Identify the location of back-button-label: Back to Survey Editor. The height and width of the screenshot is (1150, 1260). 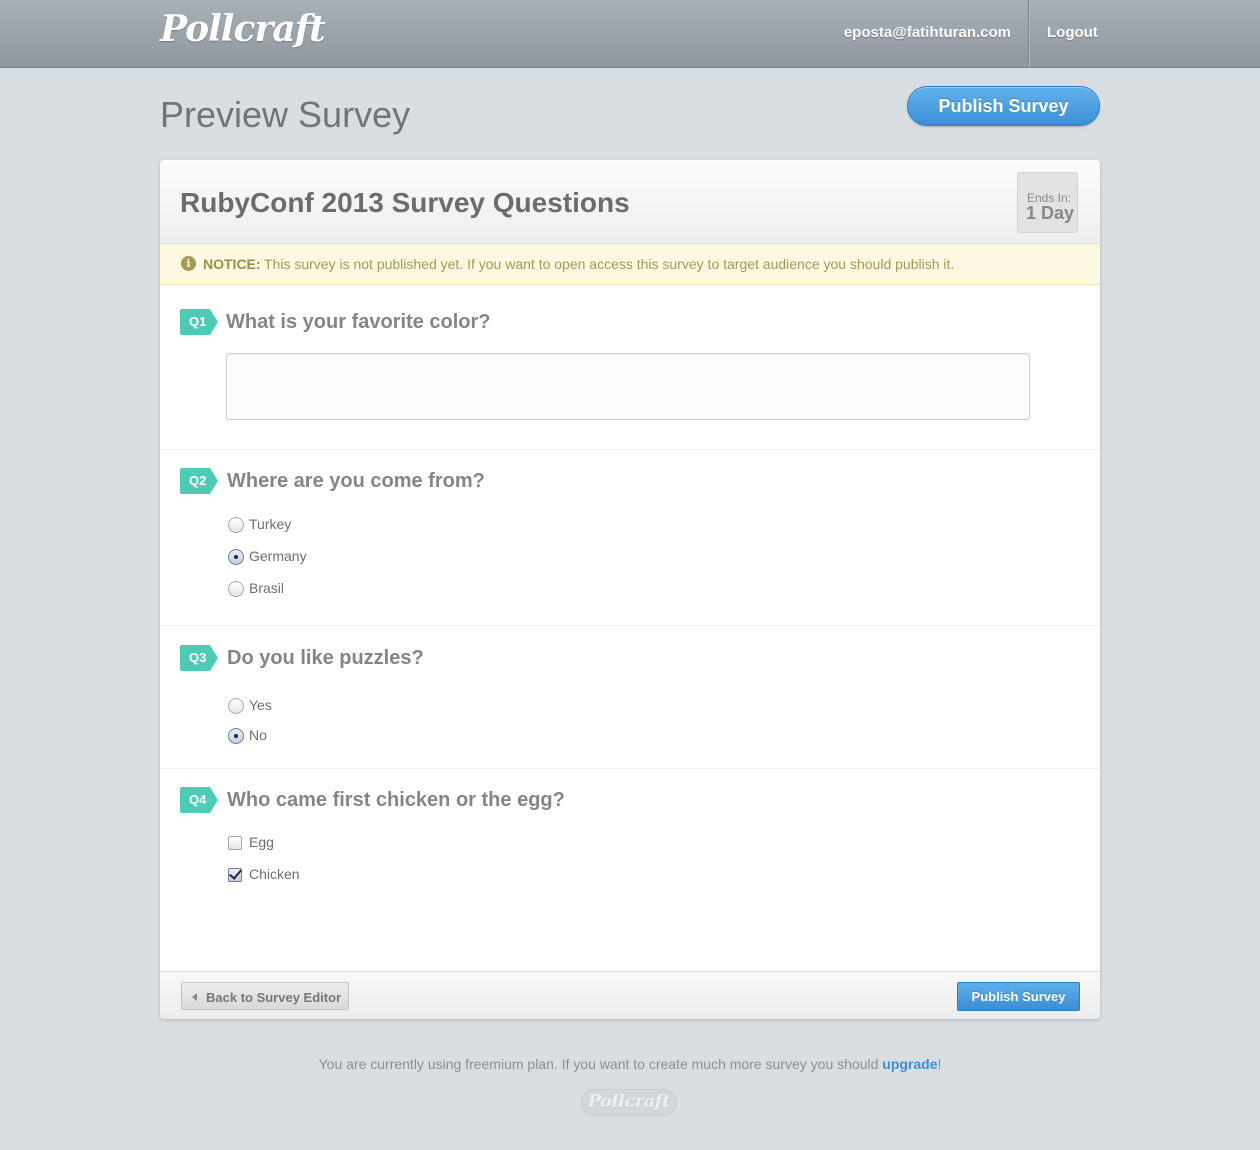
(274, 997).